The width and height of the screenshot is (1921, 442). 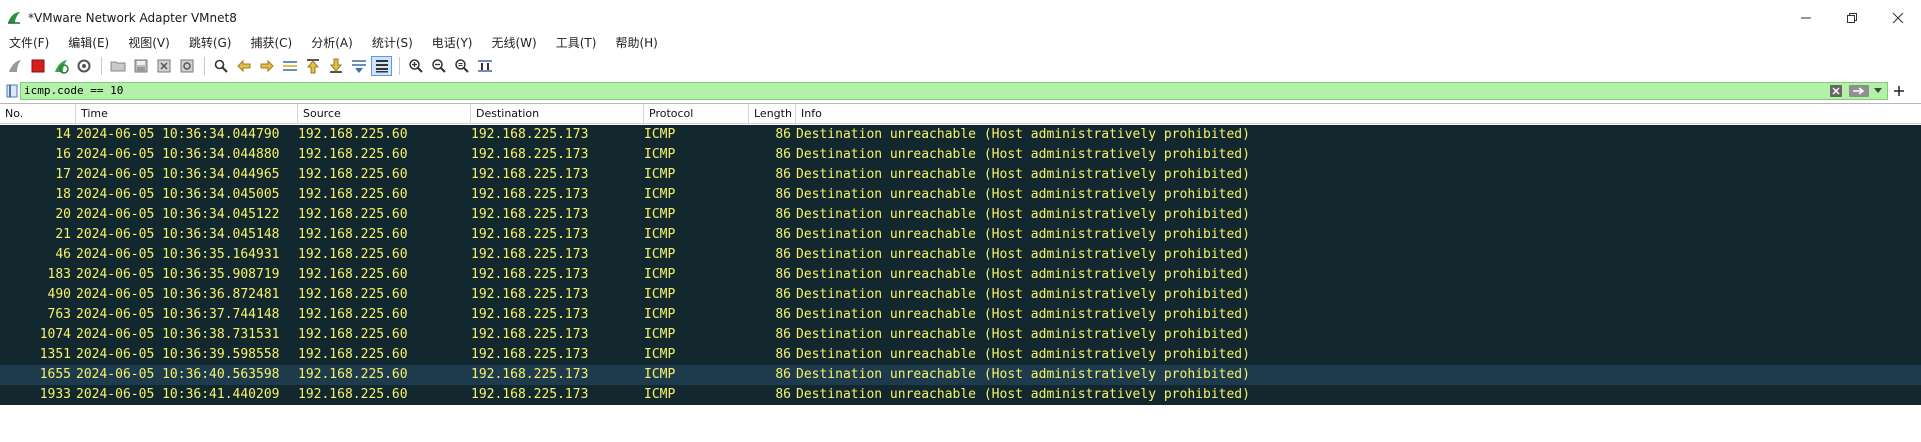 I want to click on toolbar-separator, so click(x=204, y=66).